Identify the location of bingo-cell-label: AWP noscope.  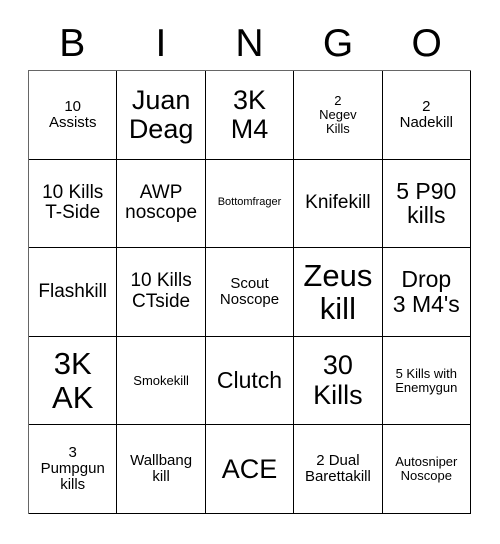
(161, 202).